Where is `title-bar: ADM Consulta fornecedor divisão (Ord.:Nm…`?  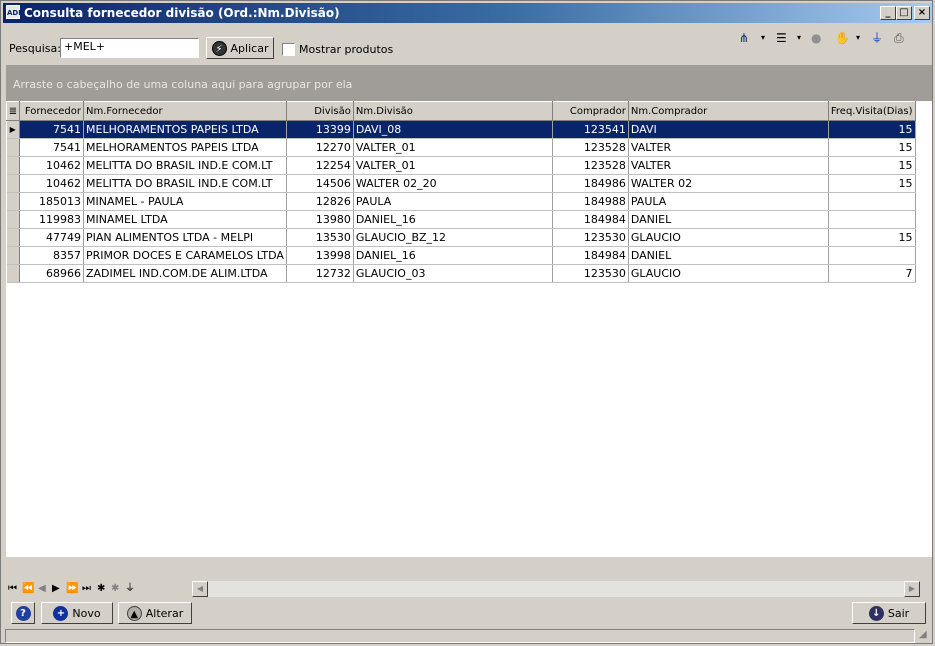
title-bar: ADM Consulta fornecedor divisão (Ord.:Nm… is located at coordinates (467, 13).